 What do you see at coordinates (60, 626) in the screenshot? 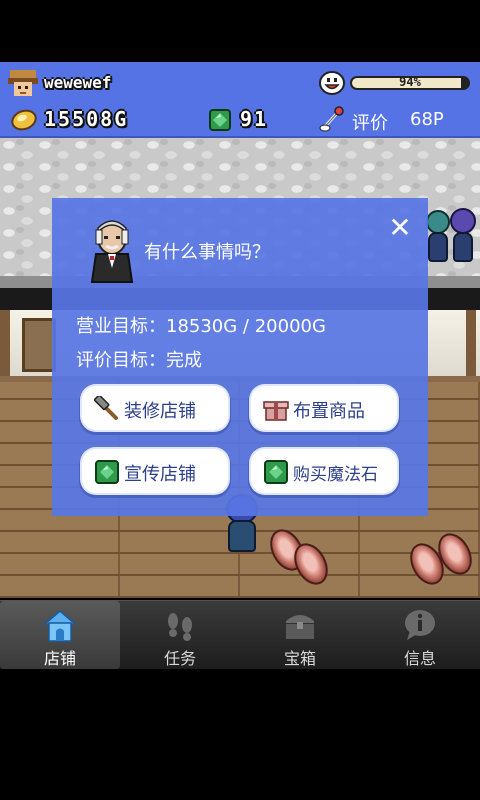
I see `house-icon` at bounding box center [60, 626].